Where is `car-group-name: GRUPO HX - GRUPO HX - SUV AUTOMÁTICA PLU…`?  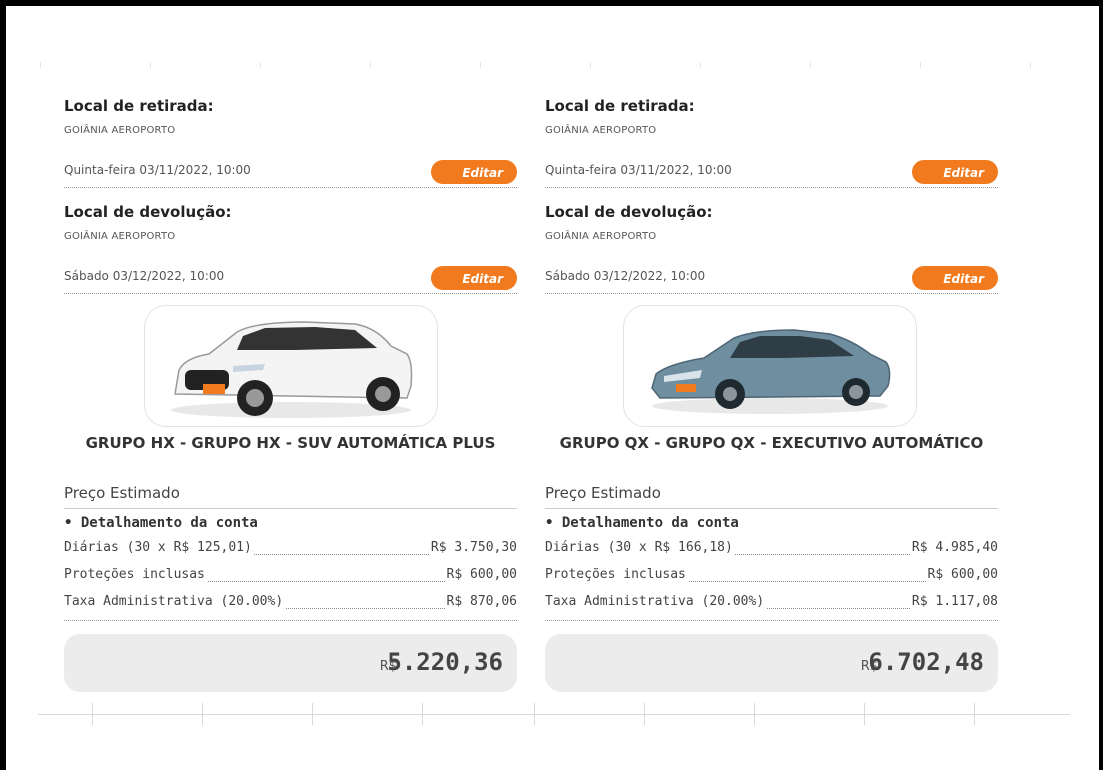 car-group-name: GRUPO HX - GRUPO HX - SUV AUTOMÁTICA PLU… is located at coordinates (290, 443).